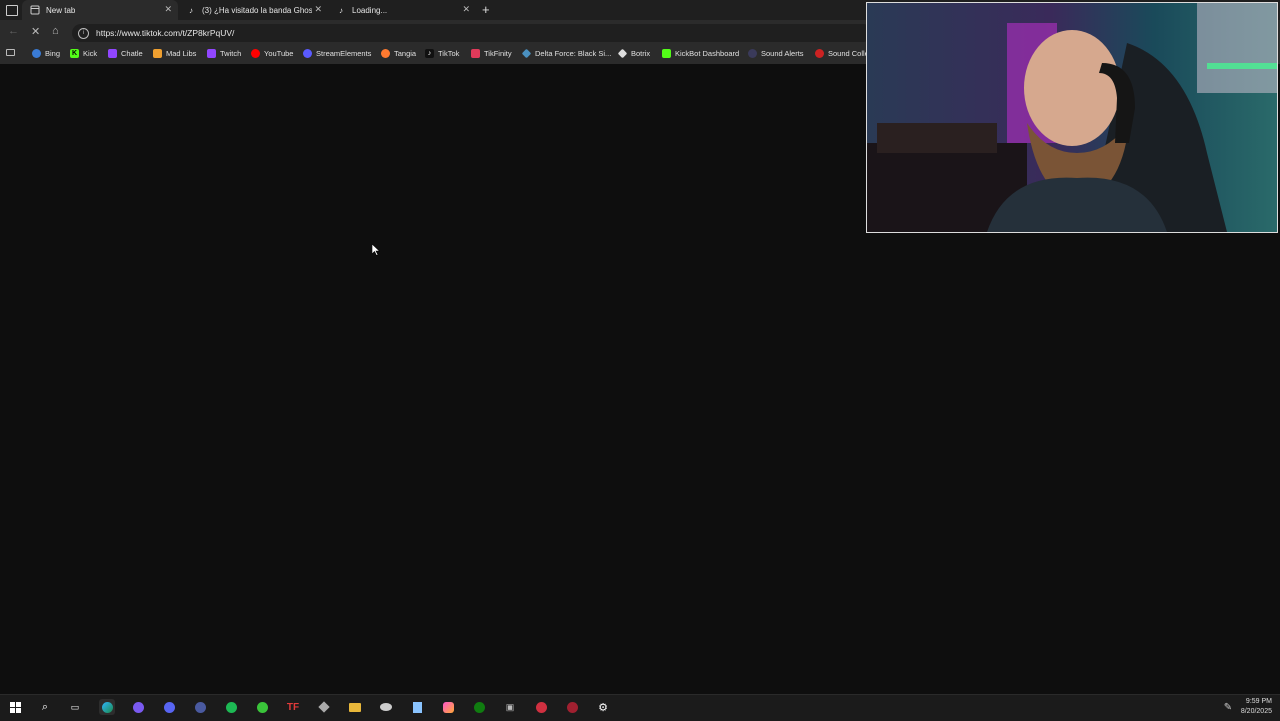 This screenshot has width=1280, height=721. I want to click on favorite-tiktok: ♪ TikTok, so click(442, 53).